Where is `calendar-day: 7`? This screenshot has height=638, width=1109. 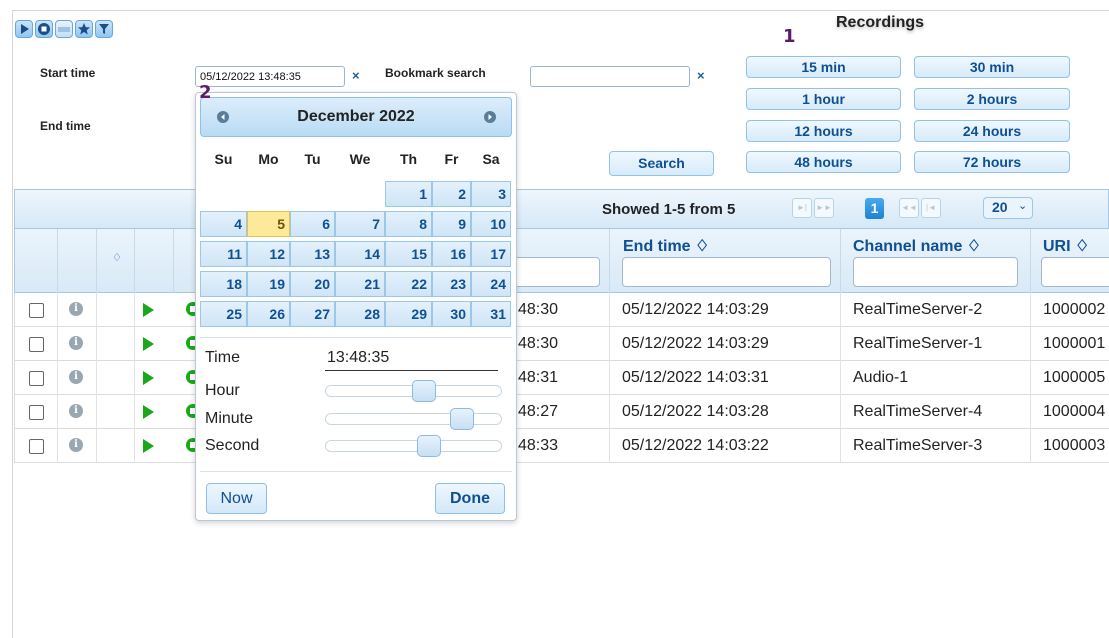
calendar-day: 7 is located at coordinates (360, 224).